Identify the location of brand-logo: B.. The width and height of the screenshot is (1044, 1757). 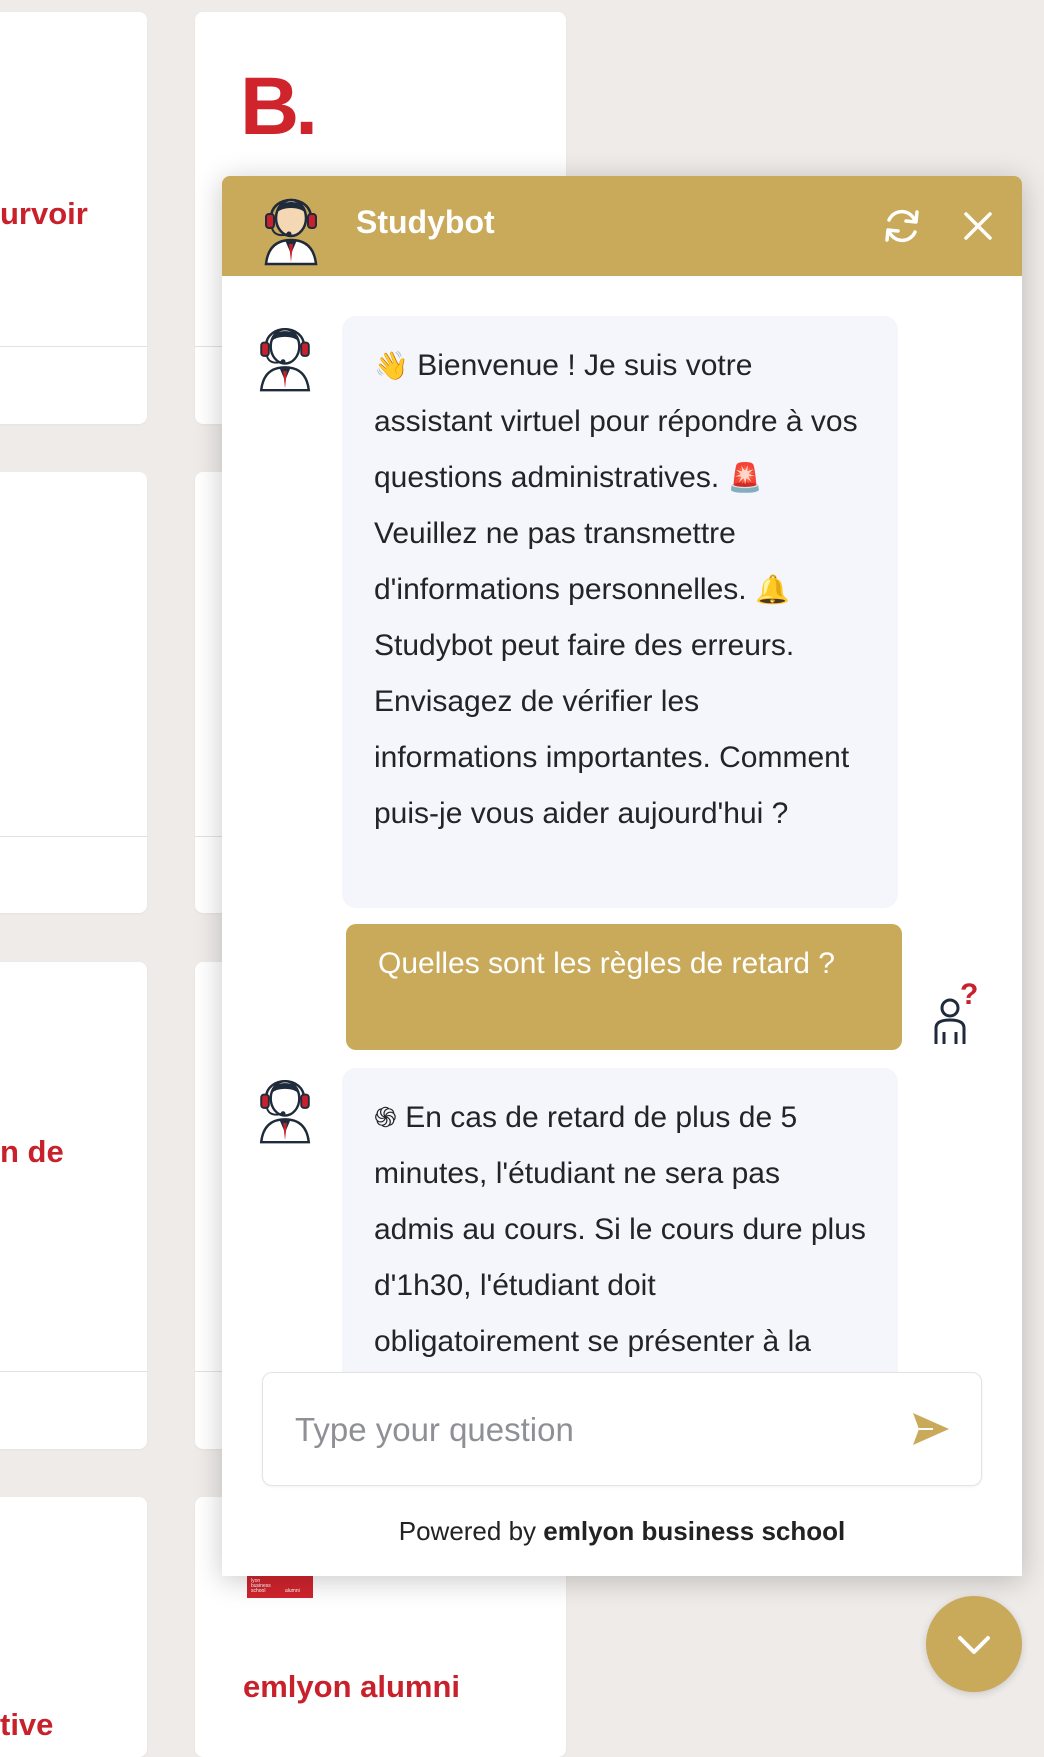
(279, 106).